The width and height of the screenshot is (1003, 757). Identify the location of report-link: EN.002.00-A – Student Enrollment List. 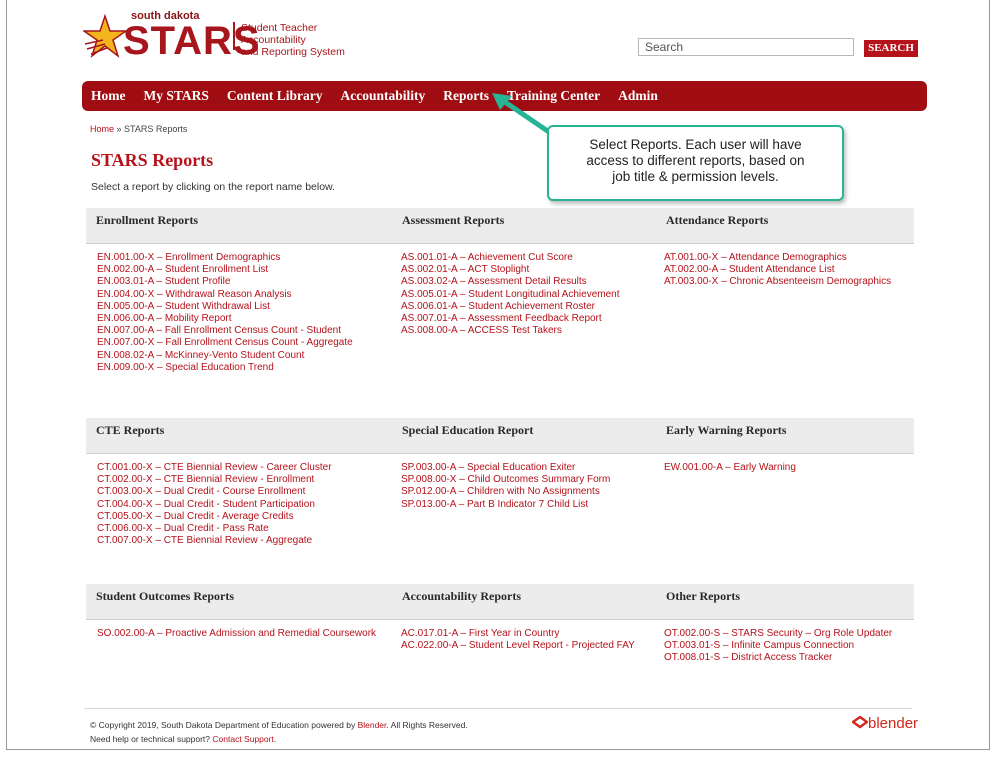
(225, 270).